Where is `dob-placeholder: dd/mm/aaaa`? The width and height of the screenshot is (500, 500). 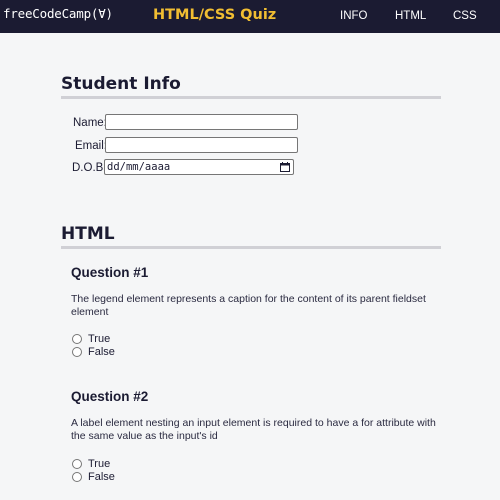
dob-placeholder: dd/mm/aaaa is located at coordinates (139, 167).